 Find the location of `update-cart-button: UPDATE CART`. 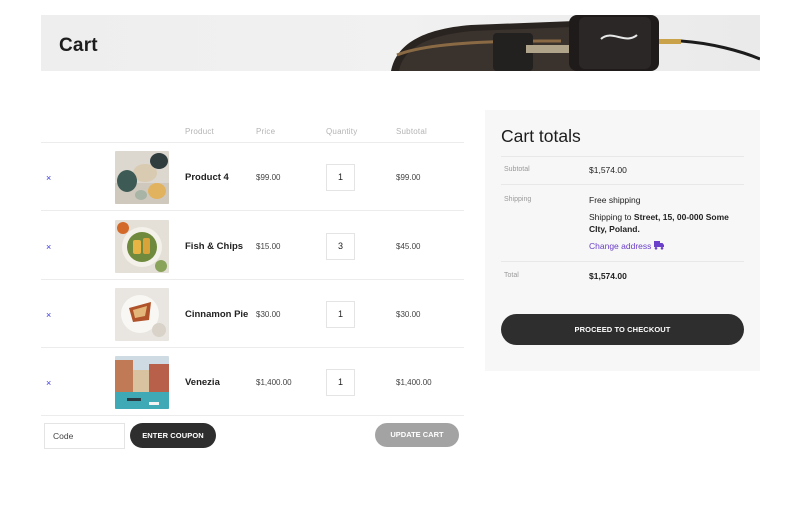

update-cart-button: UPDATE CART is located at coordinates (417, 435).